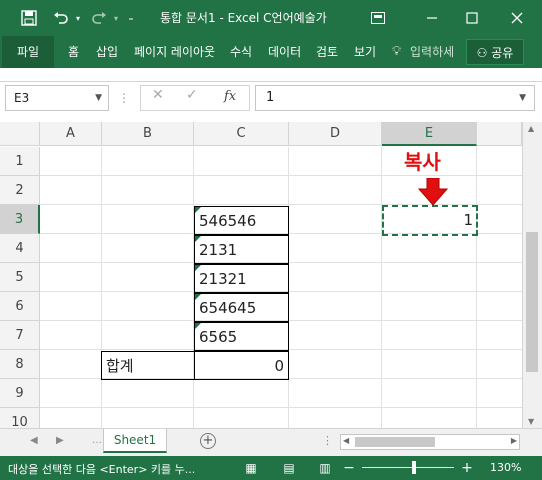  I want to click on save-icon, so click(29, 18).